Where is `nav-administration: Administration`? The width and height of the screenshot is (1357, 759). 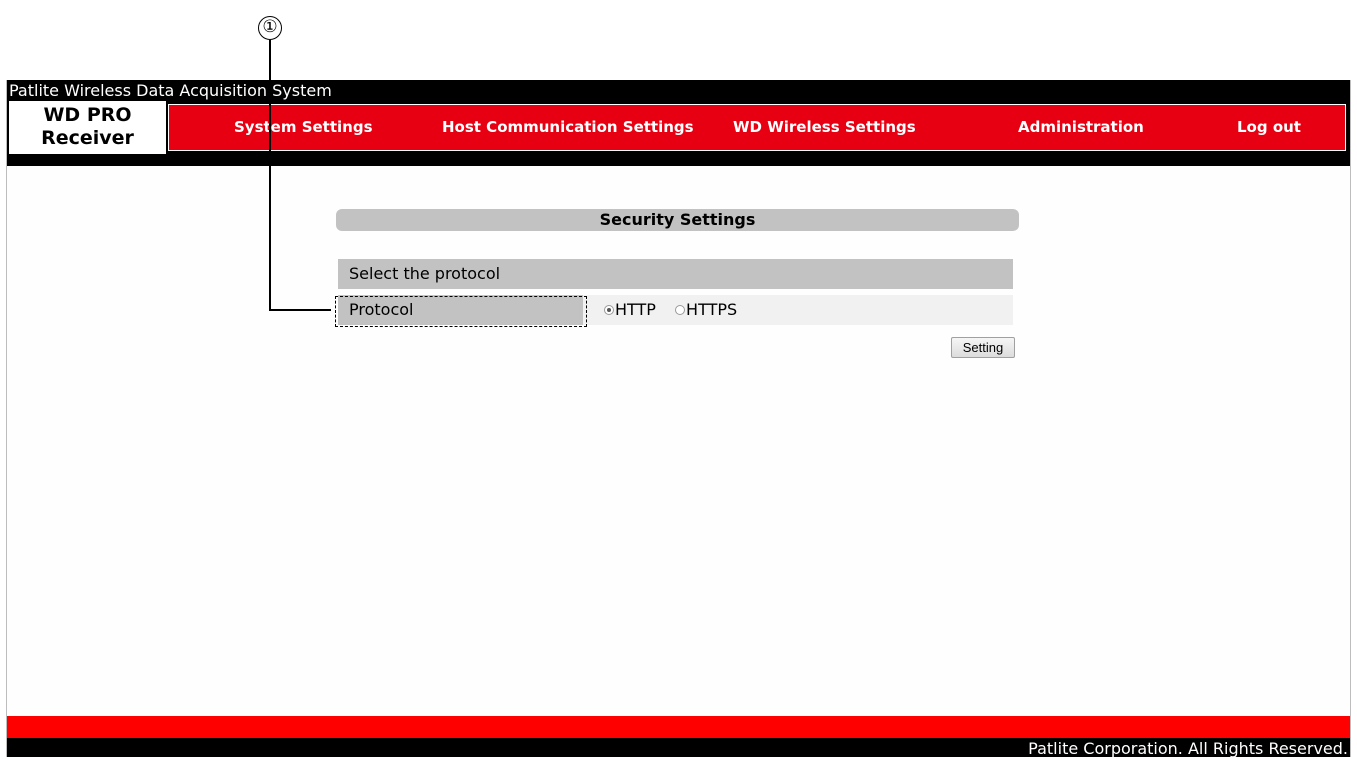
nav-administration: Administration is located at coordinates (1081, 127).